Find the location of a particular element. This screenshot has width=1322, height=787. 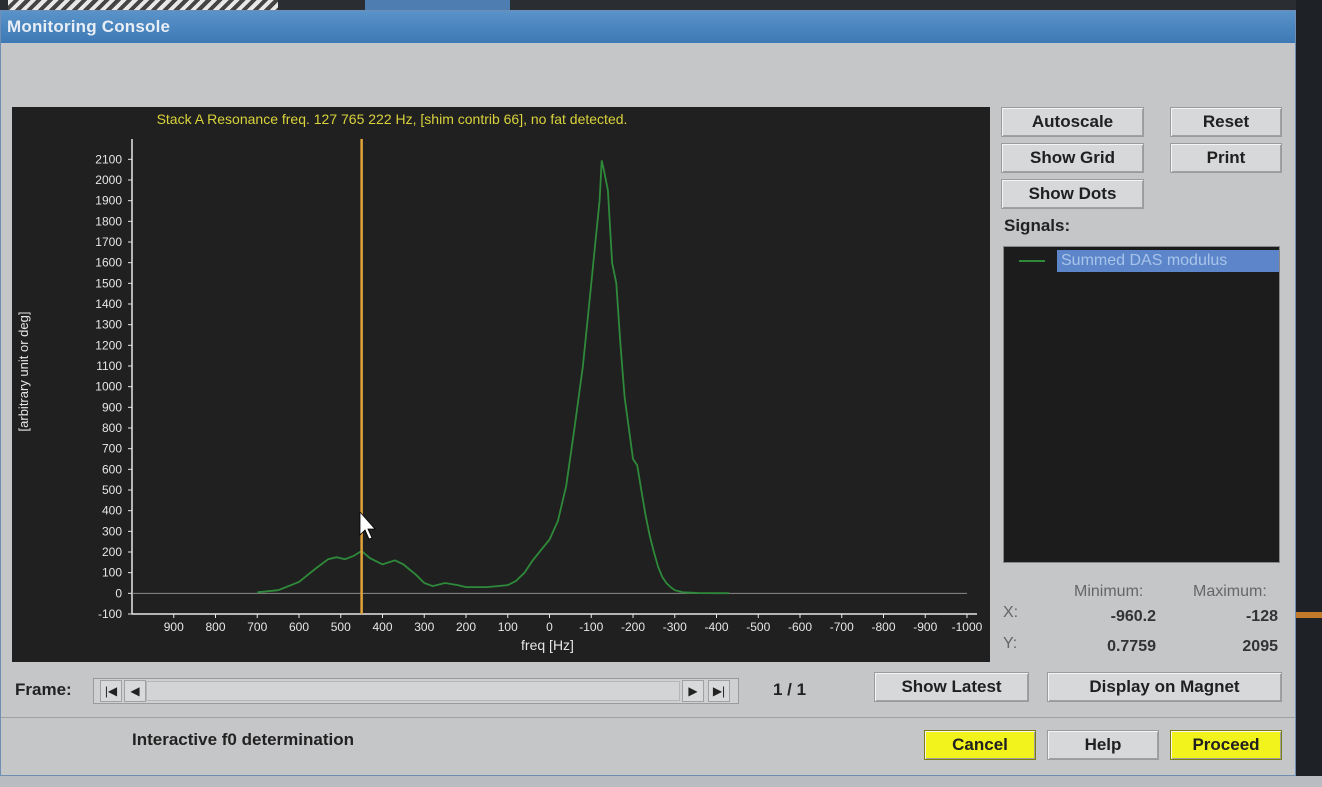

x-tick-label: 400 is located at coordinates (382, 627).